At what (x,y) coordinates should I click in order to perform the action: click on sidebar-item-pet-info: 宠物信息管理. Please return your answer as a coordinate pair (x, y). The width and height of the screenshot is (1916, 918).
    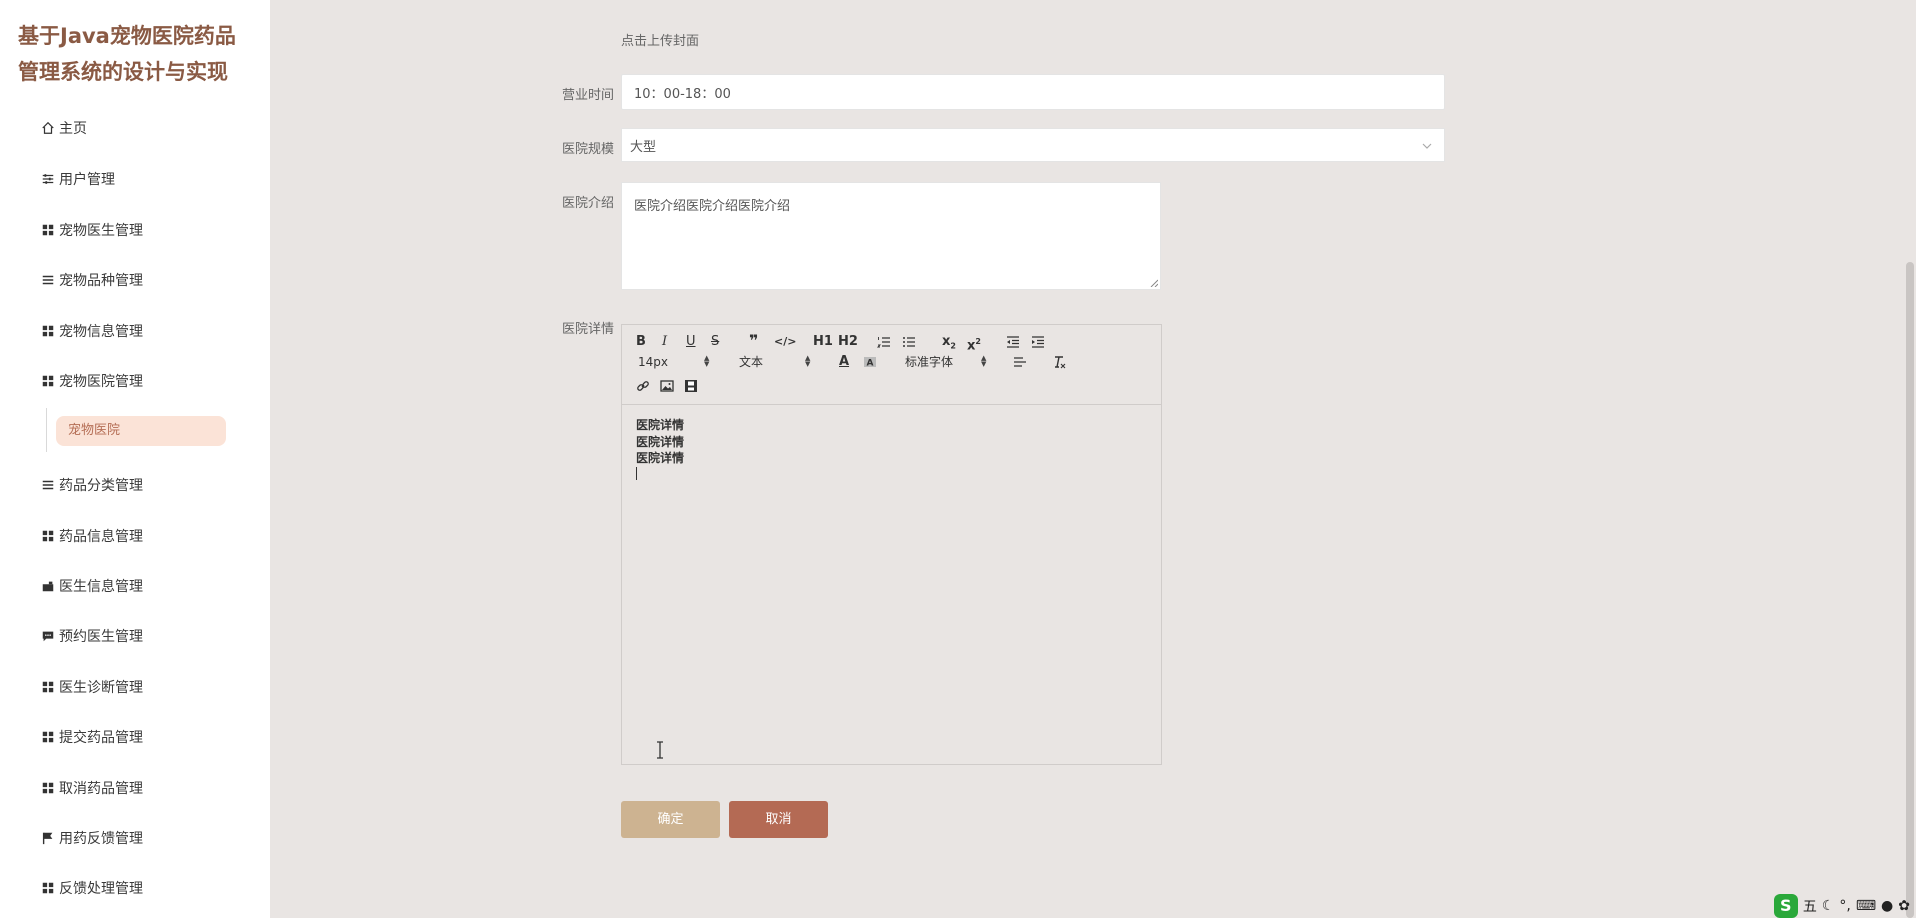
    Looking at the image, I should click on (91, 331).